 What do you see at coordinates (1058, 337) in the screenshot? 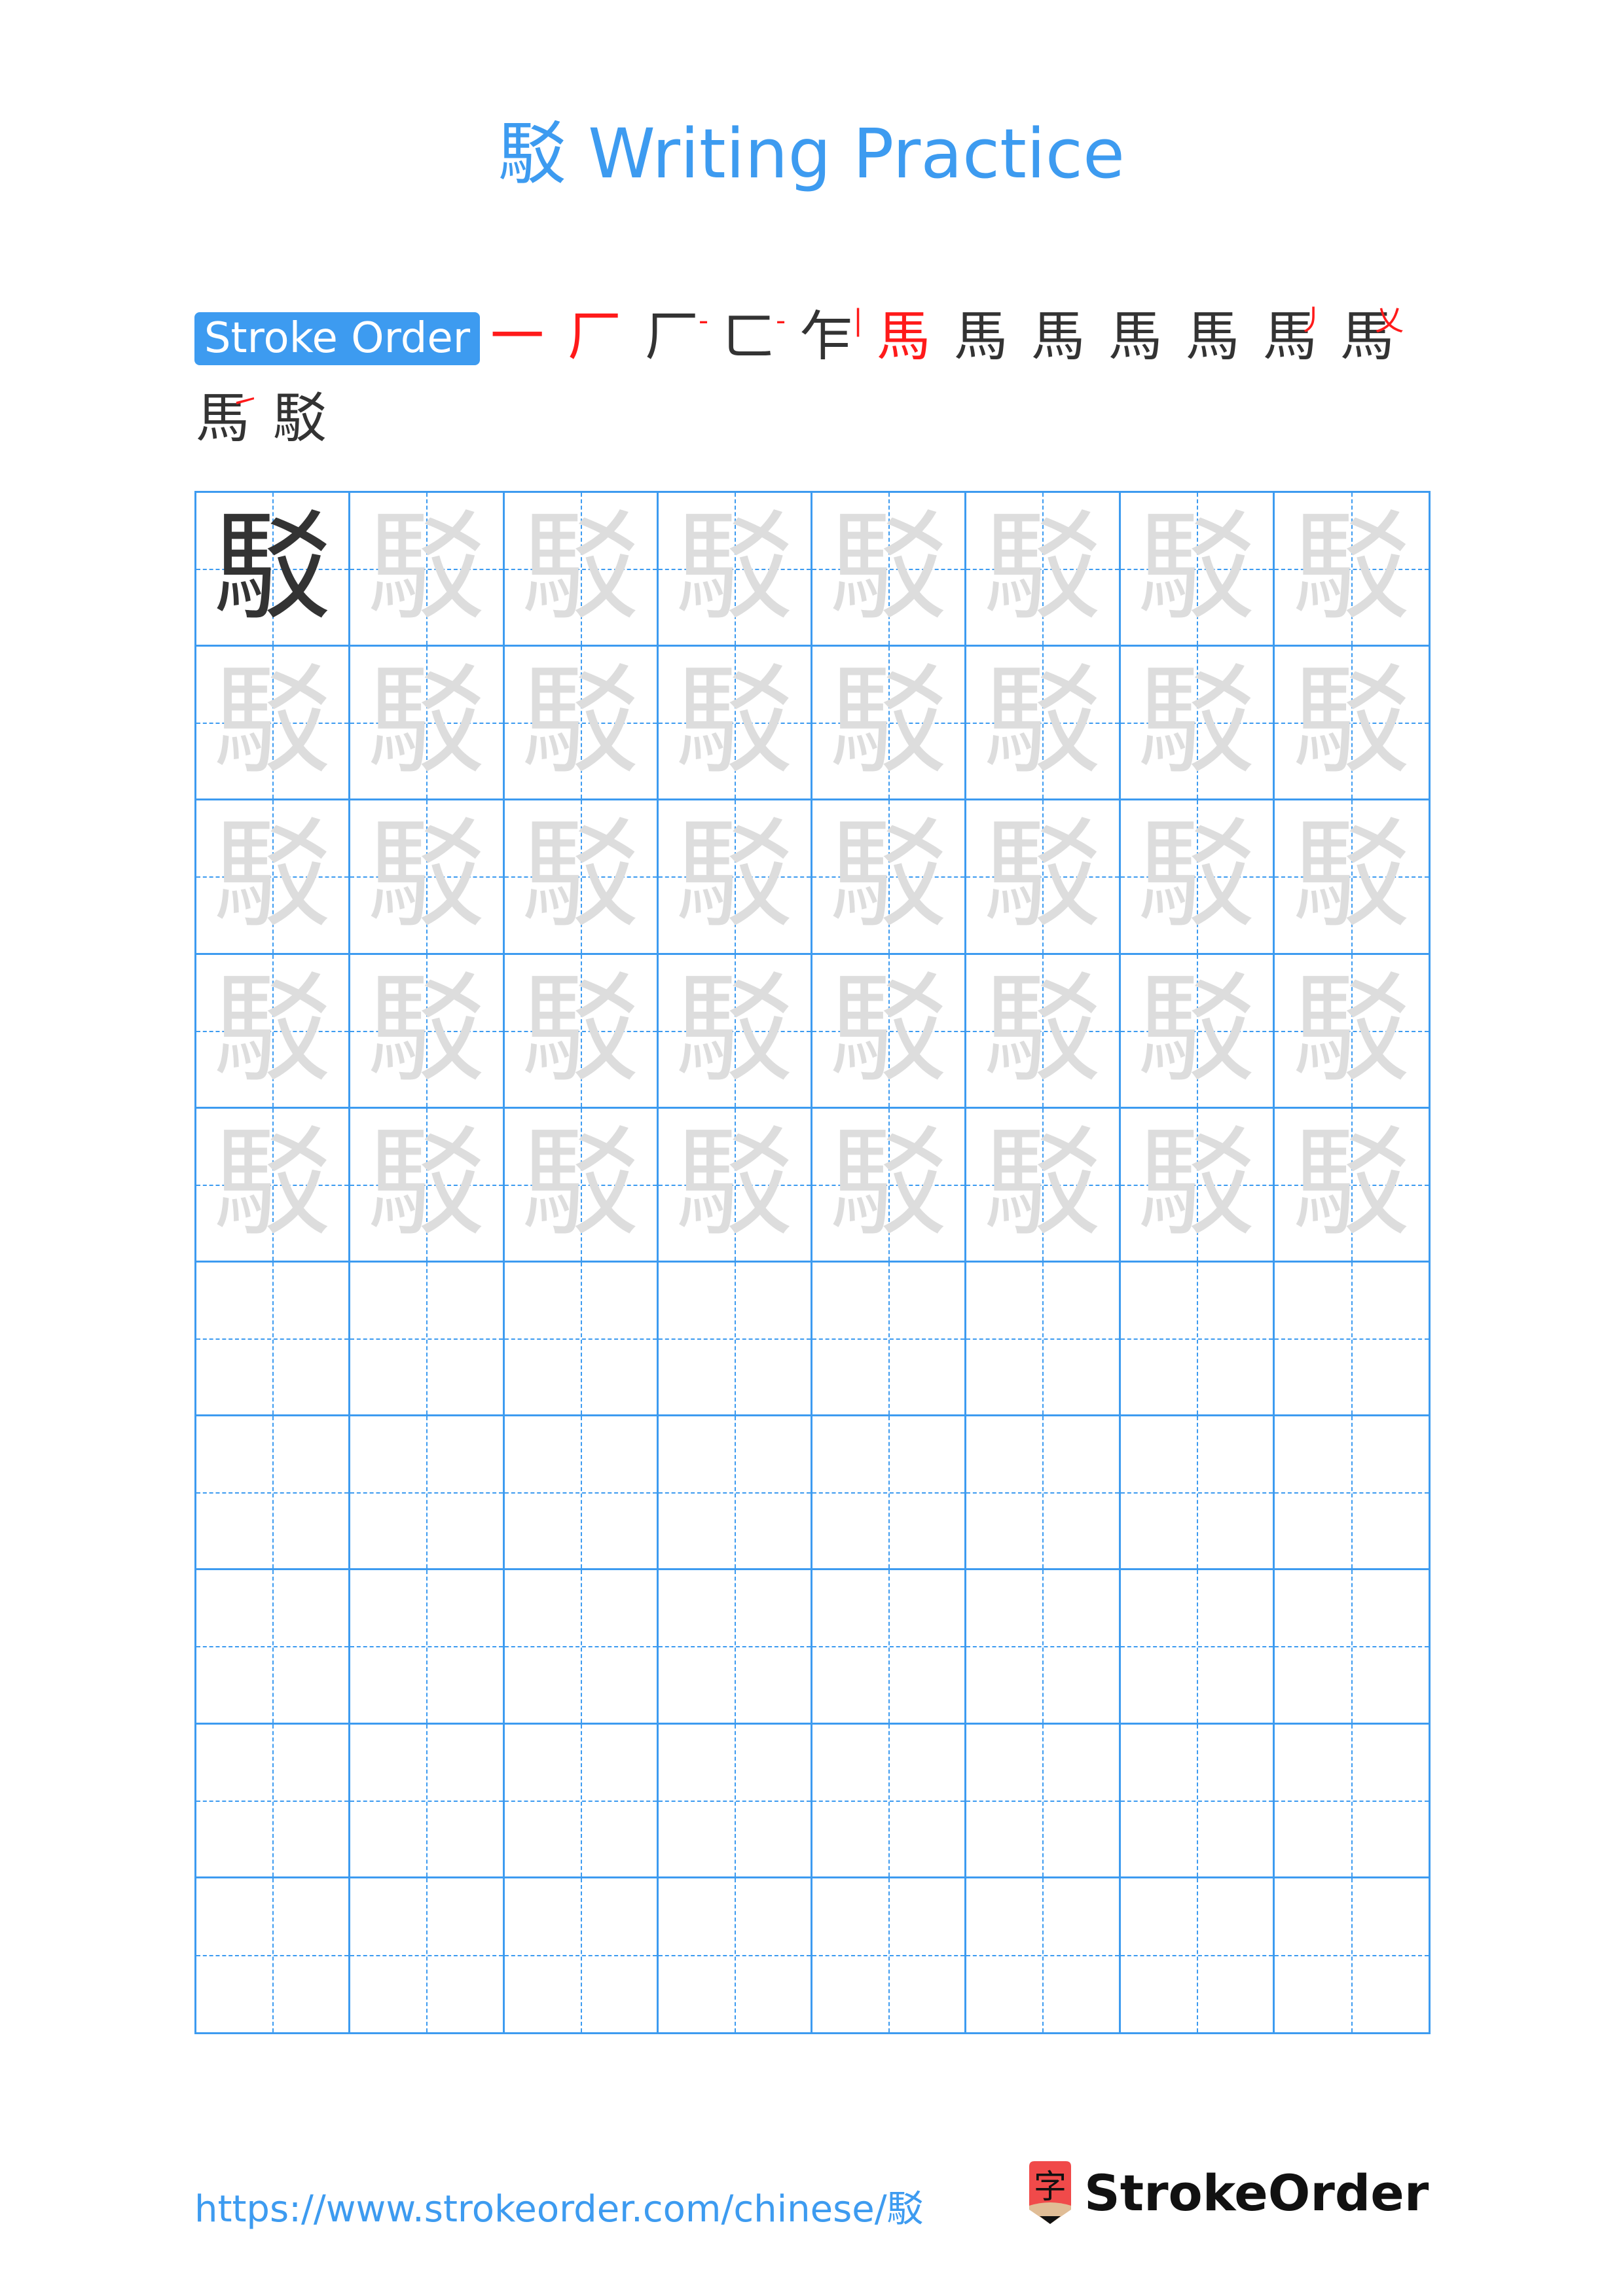
I see `stroke-step-8: 馬` at bounding box center [1058, 337].